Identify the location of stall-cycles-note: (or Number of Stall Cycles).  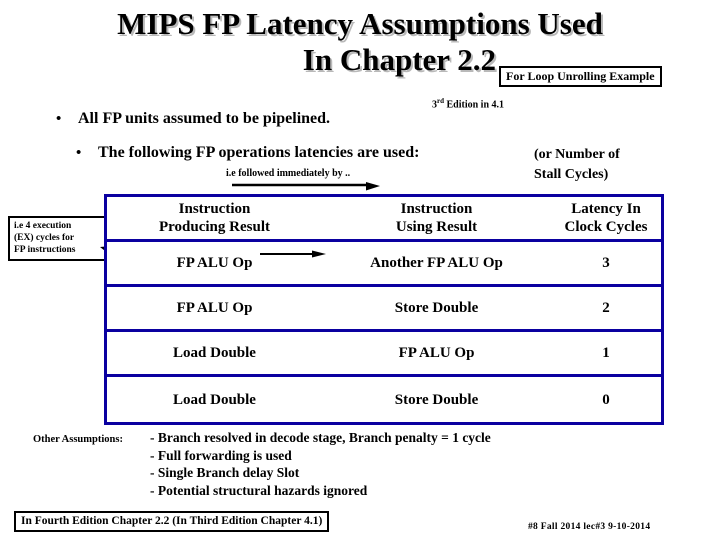
(577, 165).